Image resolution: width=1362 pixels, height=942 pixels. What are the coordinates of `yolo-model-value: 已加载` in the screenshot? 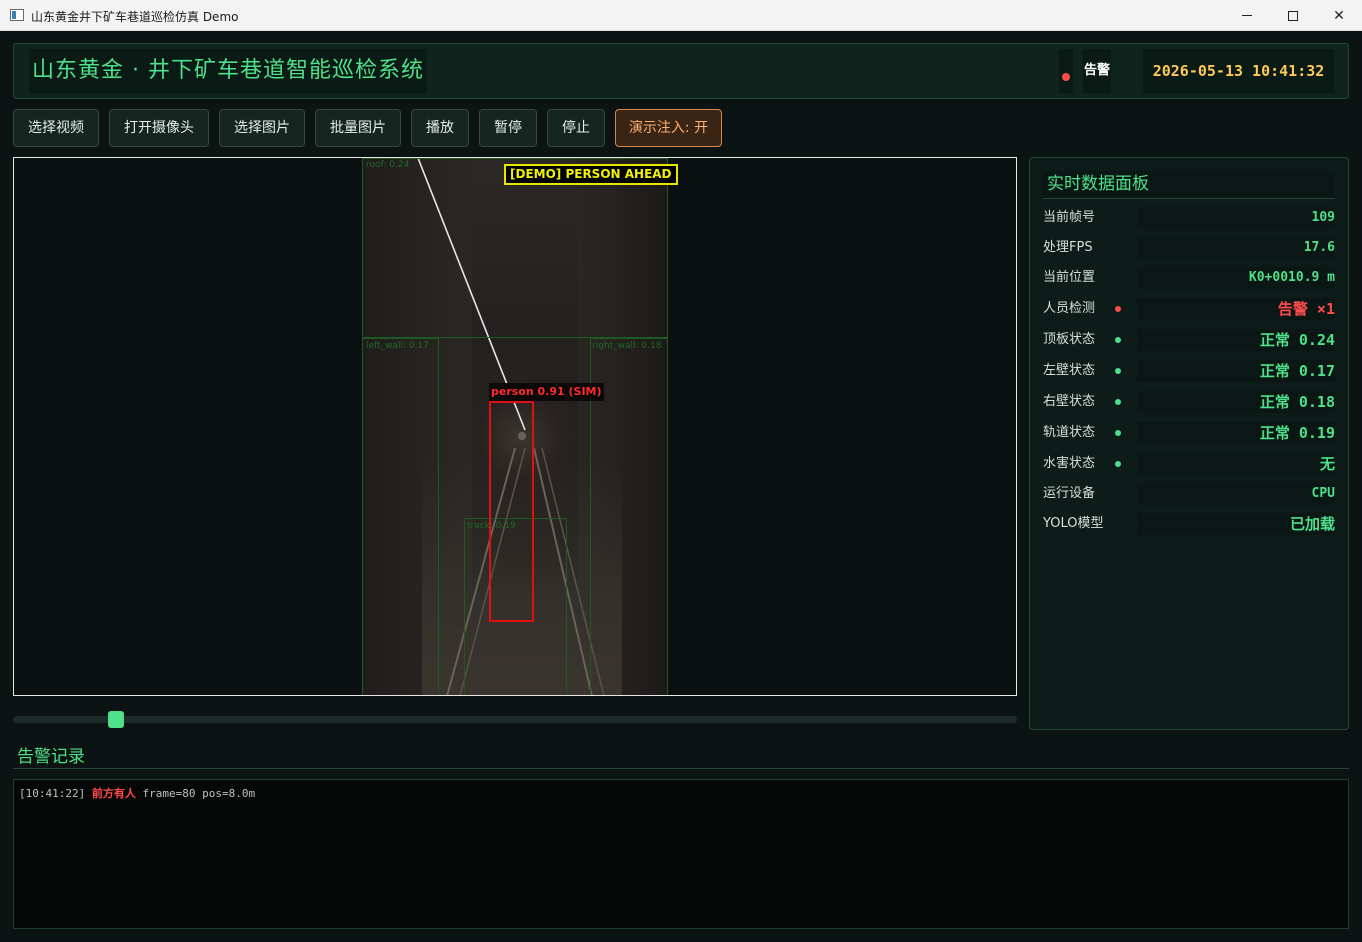 It's located at (1236, 524).